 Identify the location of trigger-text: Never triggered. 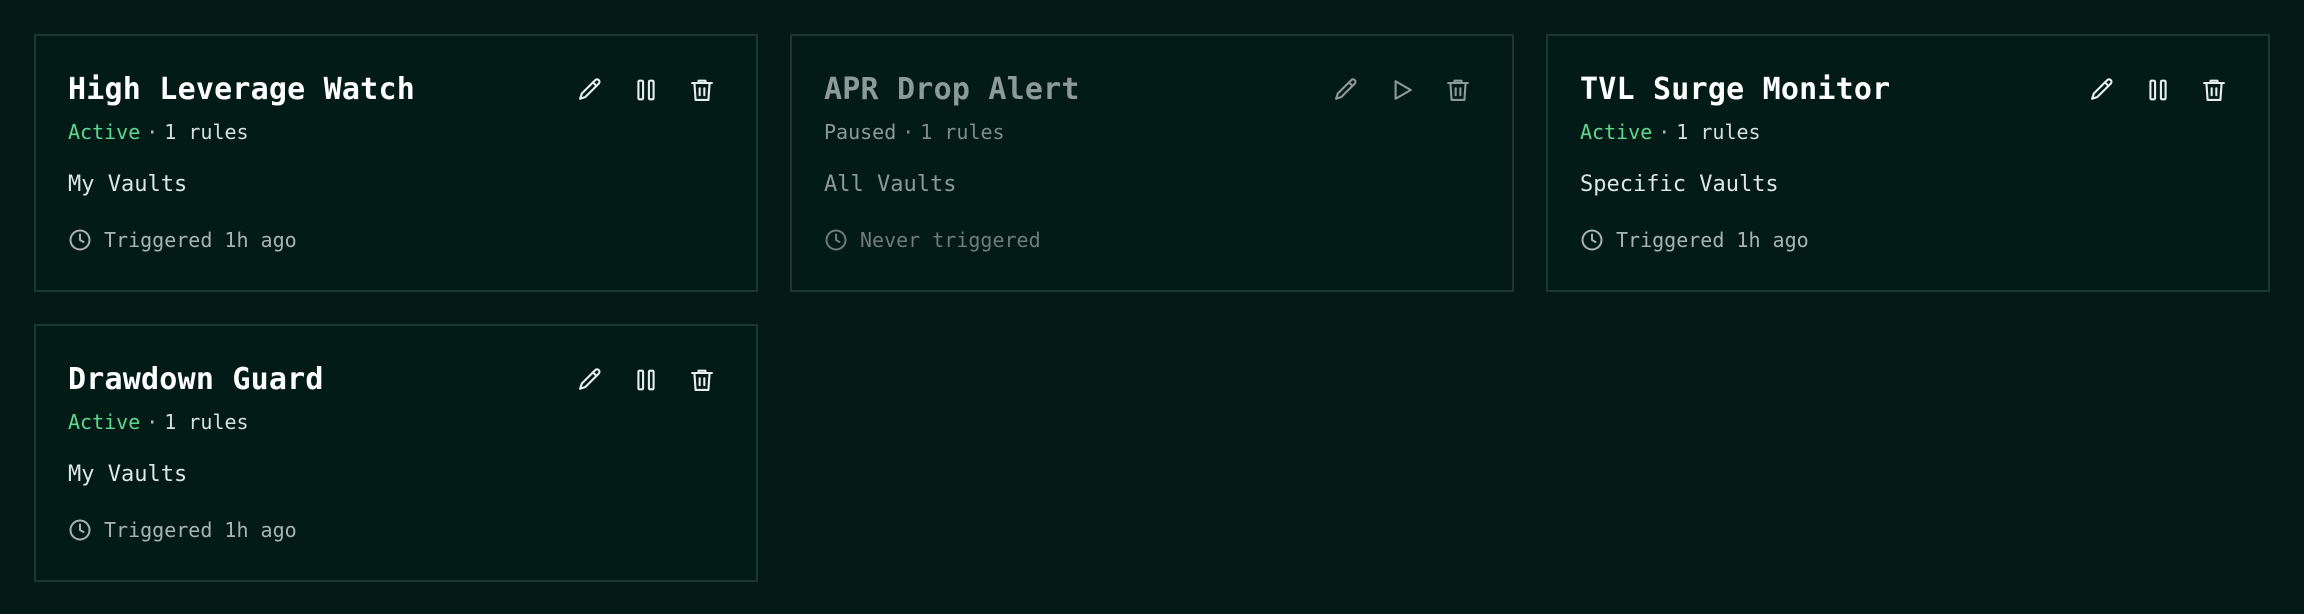
(950, 240).